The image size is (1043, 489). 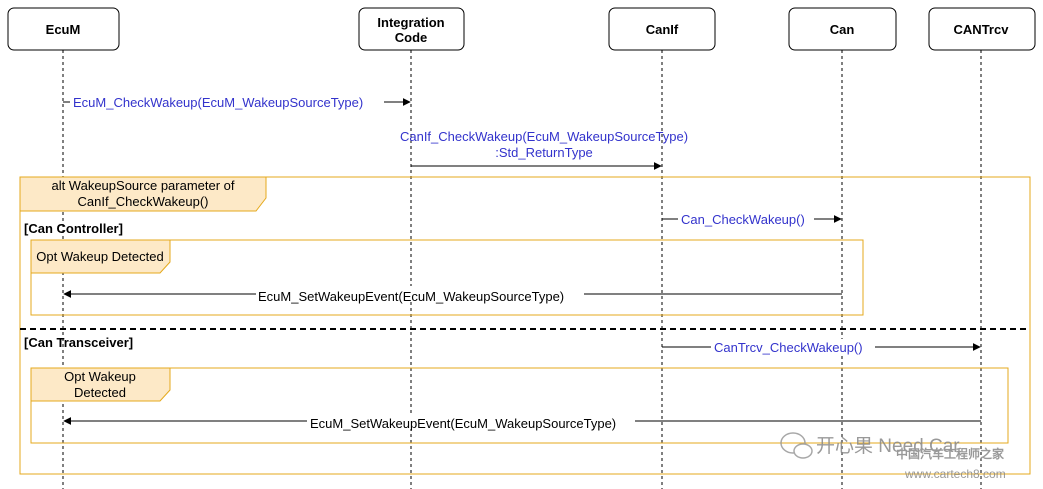 What do you see at coordinates (218, 102) in the screenshot?
I see `svg-text:EcuM_CheckWakeup(EcuM_WakeupSo: EcuM_CheckWakeup(EcuM_WakeupSourceType)` at bounding box center [218, 102].